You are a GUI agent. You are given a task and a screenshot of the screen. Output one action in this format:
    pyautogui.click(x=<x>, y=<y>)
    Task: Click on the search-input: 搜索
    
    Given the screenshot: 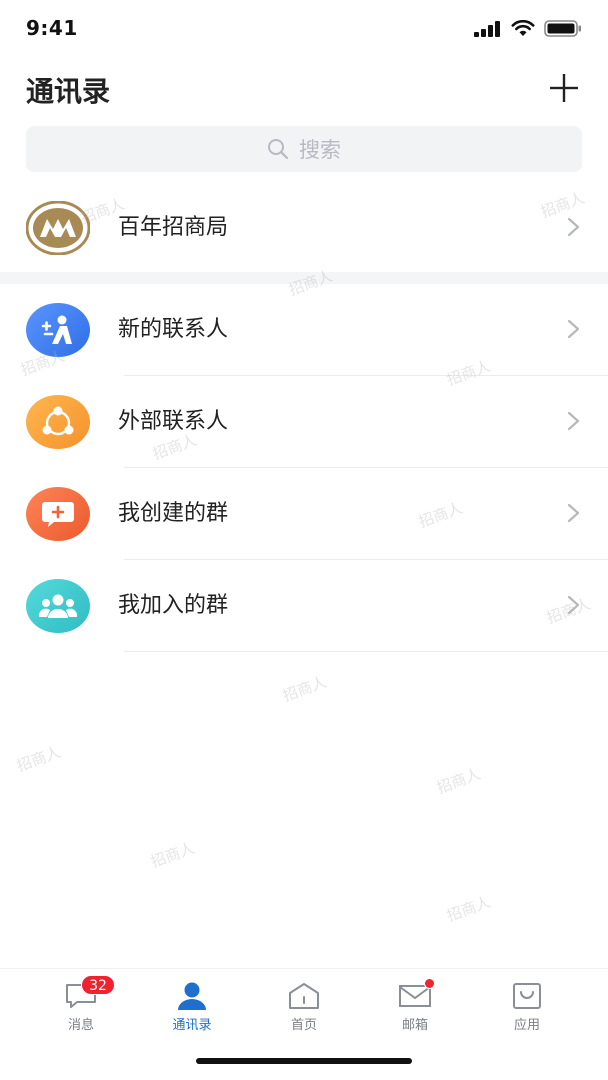 What is the action you would take?
    pyautogui.click(x=304, y=149)
    